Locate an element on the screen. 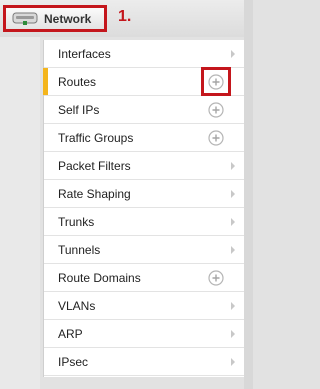  menu-item-label: Packet Filters is located at coordinates (94, 165).